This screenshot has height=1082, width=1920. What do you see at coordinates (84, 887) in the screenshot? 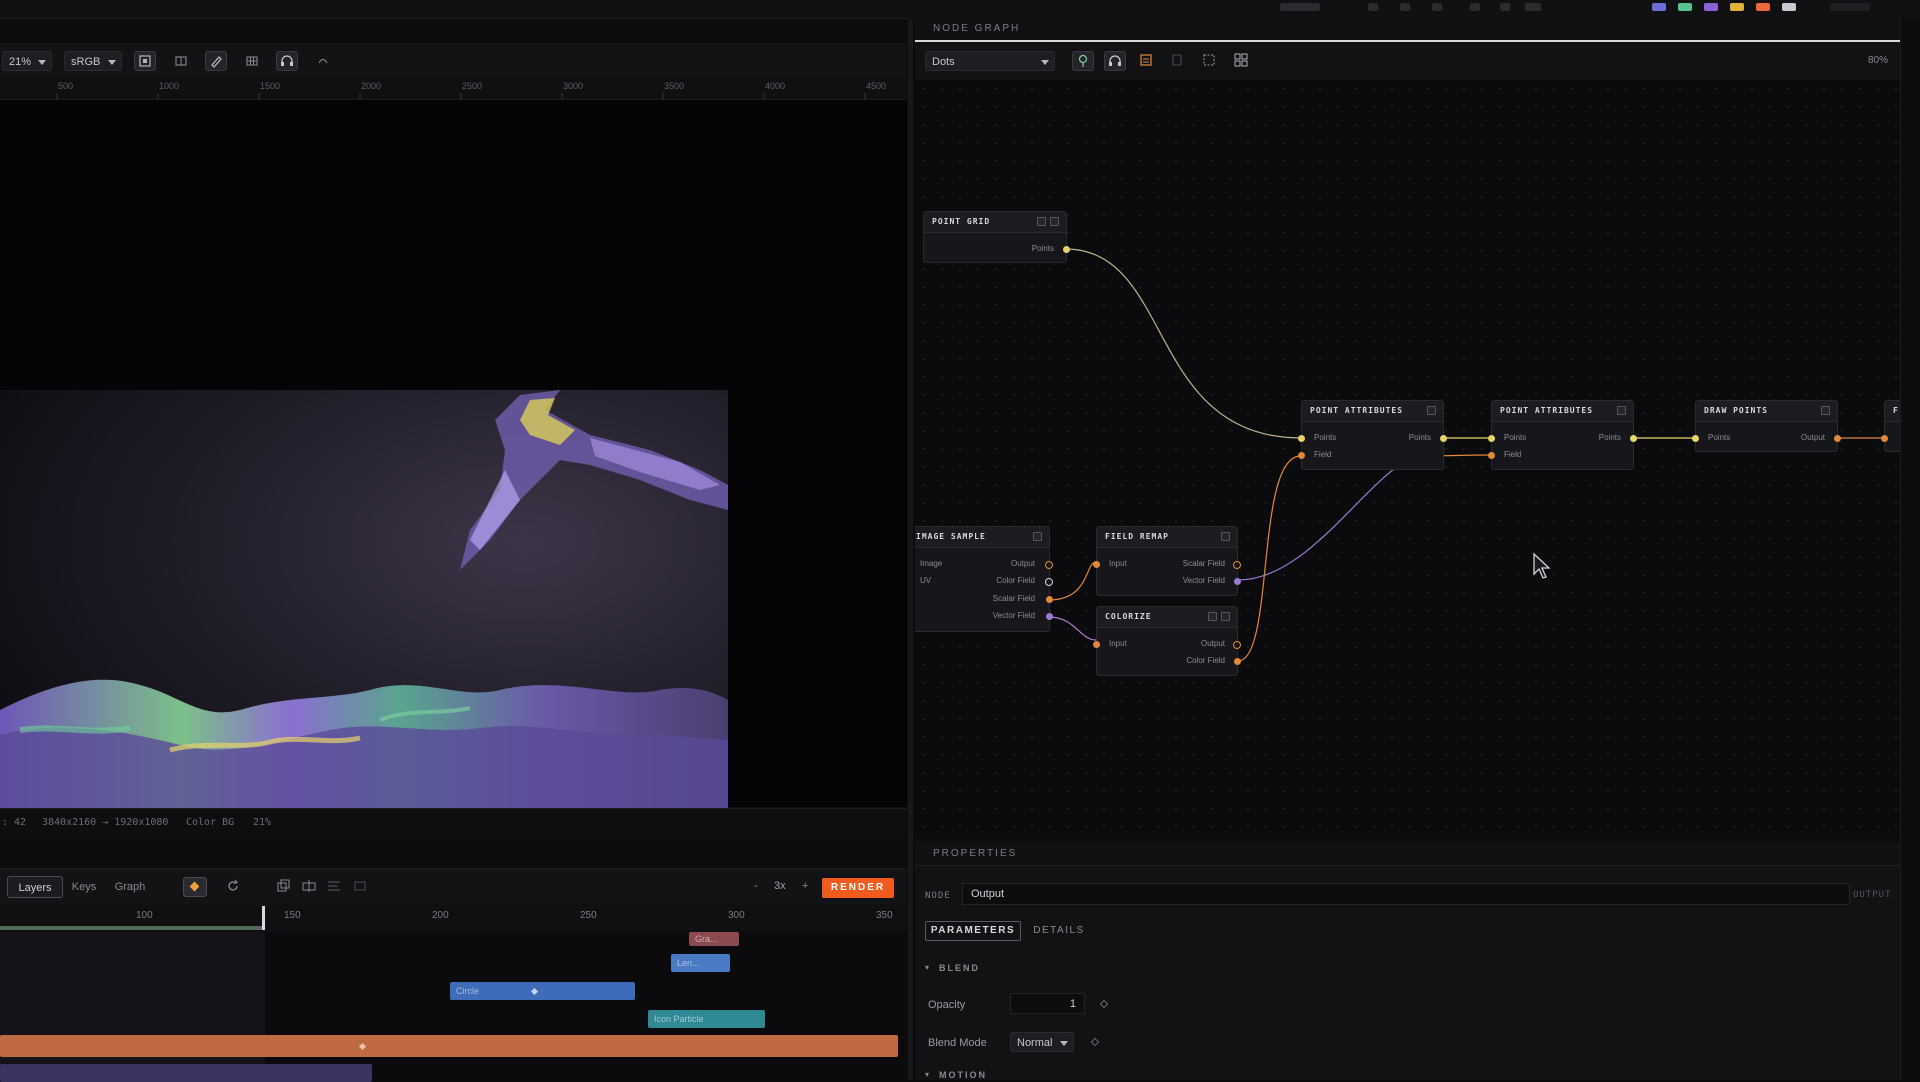
I see `tab-keys: Keys` at bounding box center [84, 887].